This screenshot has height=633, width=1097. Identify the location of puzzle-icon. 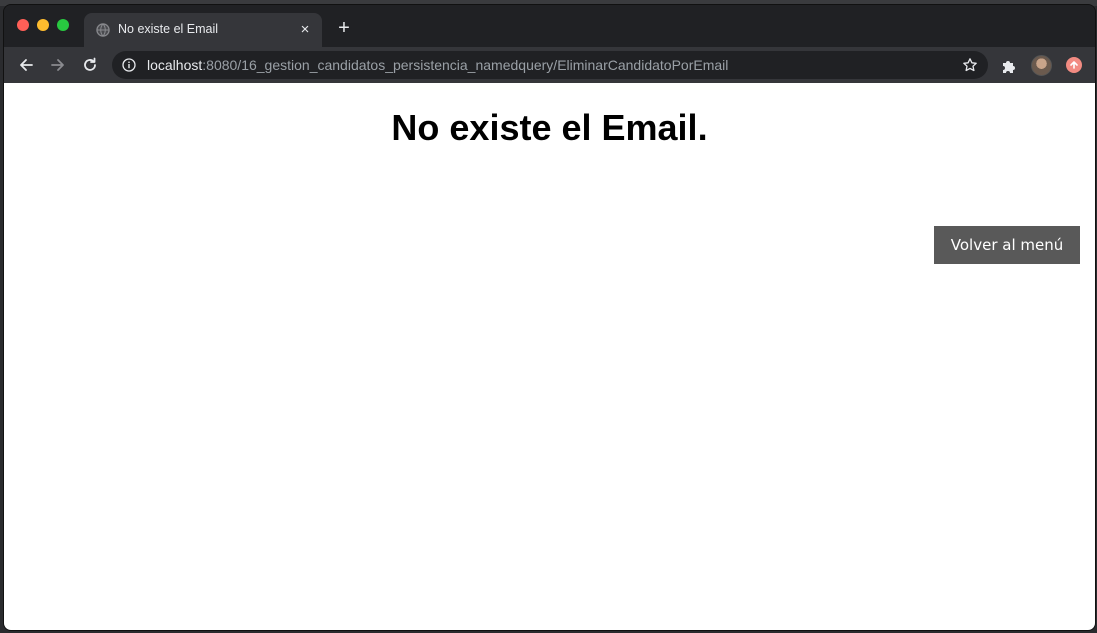
(1009, 66).